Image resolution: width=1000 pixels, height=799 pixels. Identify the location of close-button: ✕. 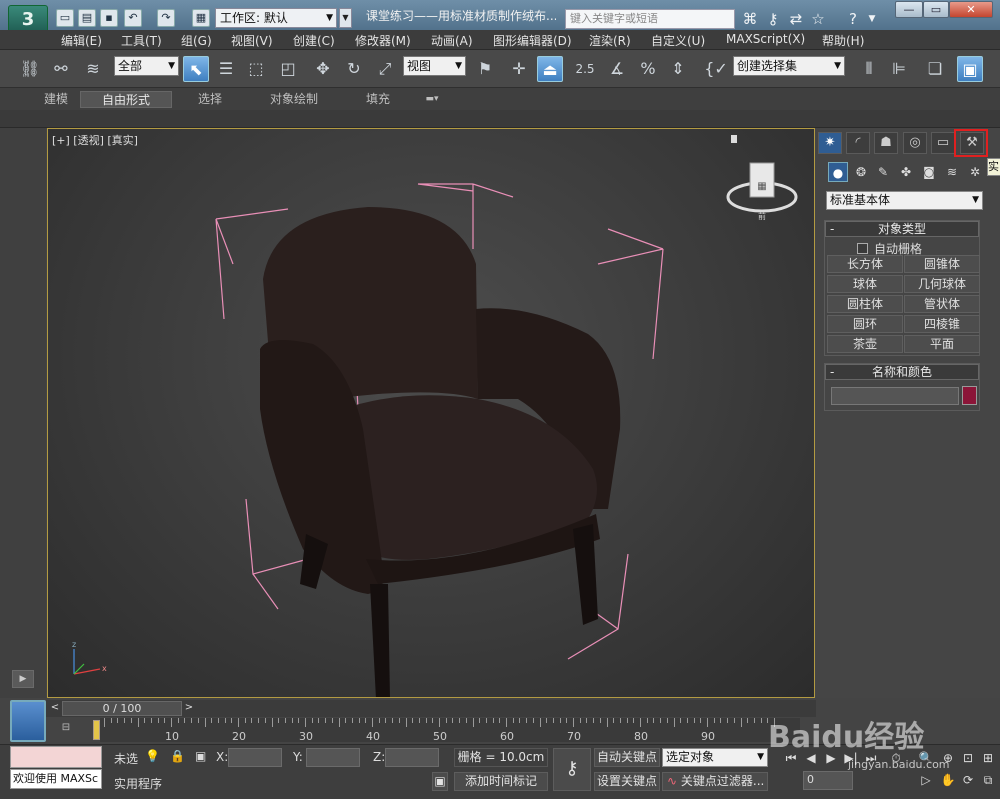
(971, 9).